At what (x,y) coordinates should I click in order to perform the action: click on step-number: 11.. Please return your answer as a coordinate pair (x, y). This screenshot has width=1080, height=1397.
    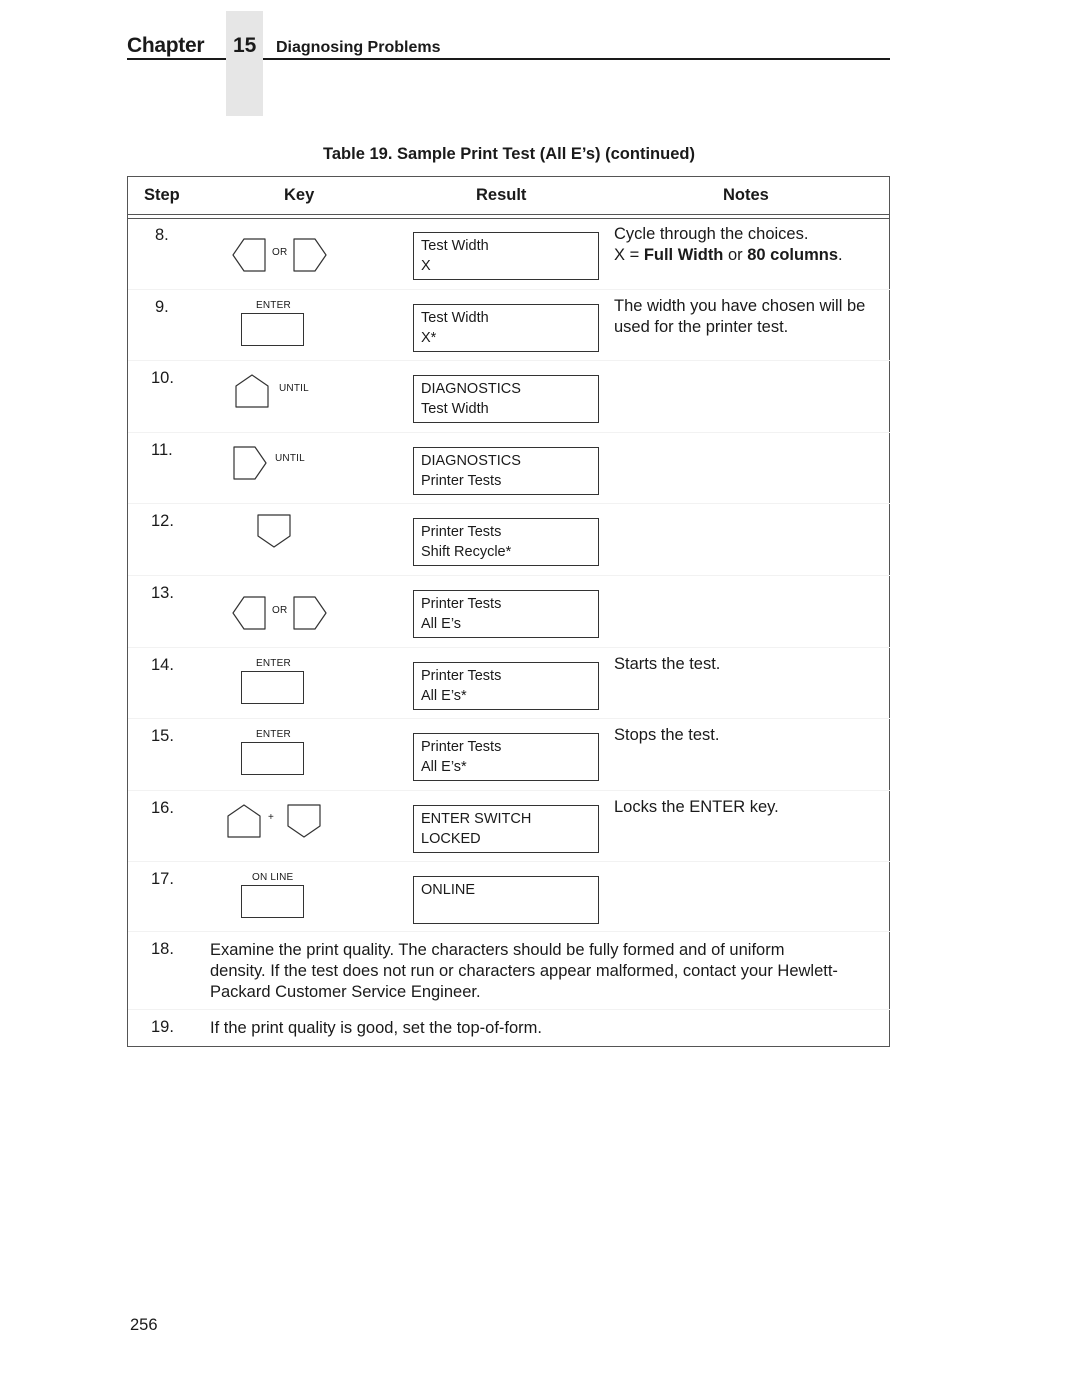
    Looking at the image, I should click on (162, 450).